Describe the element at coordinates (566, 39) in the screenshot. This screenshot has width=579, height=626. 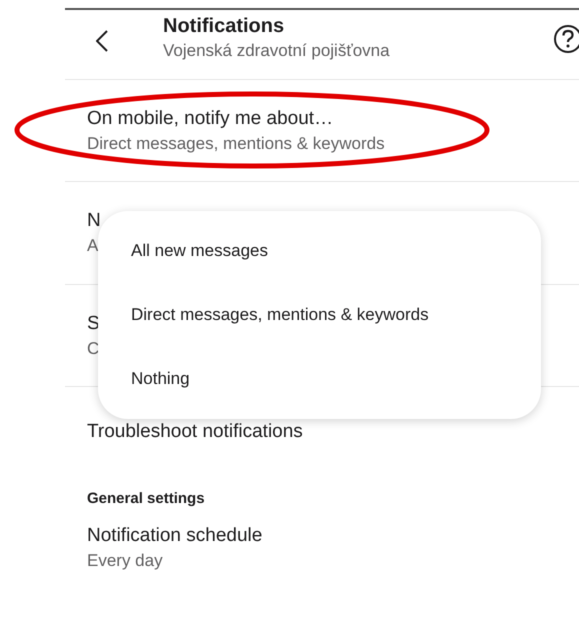
I see `help-icon` at that location.